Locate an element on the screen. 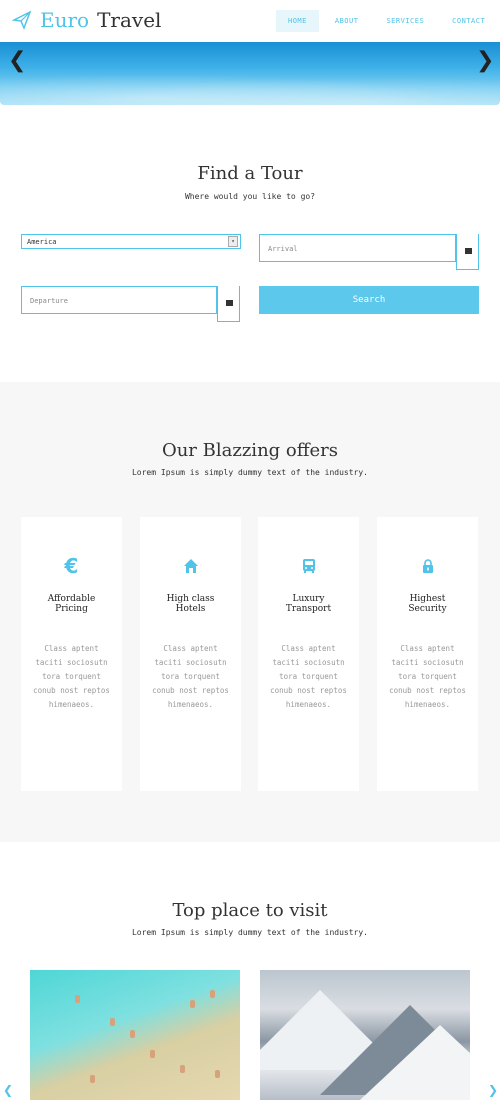 The height and width of the screenshot is (1100, 500). hero-image is located at coordinates (250, 87).